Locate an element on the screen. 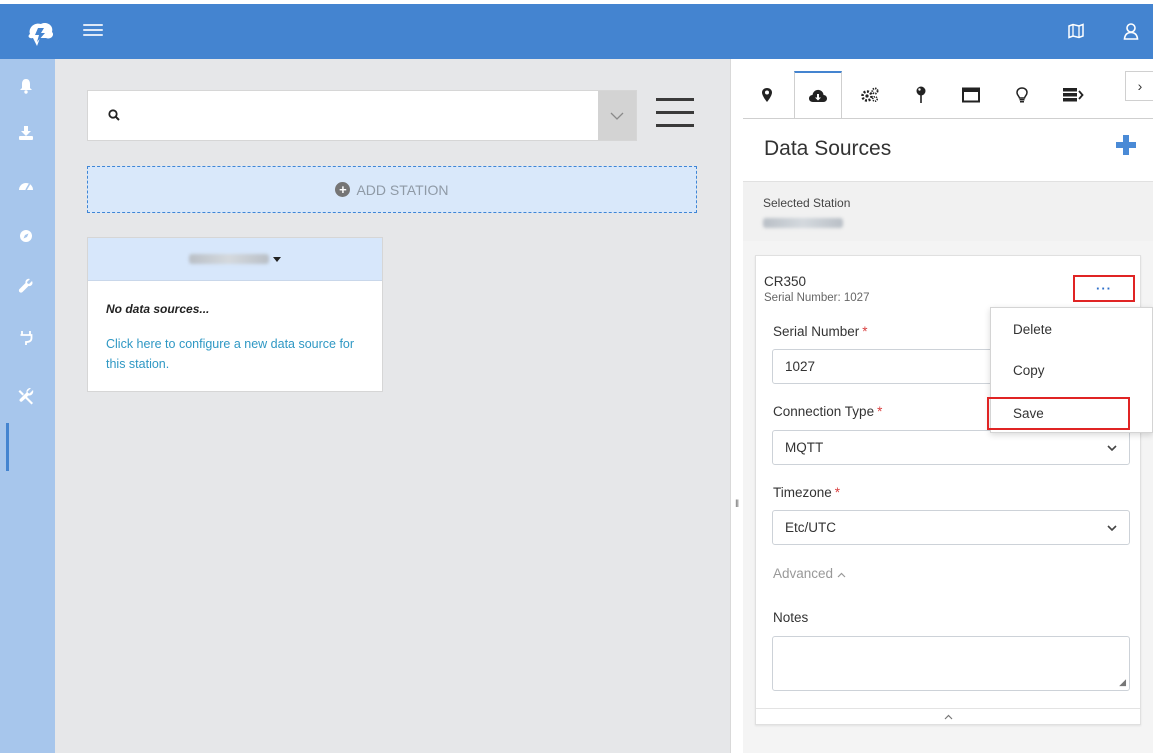 Image resolution: width=1153 pixels, height=753 pixels. menu-item-save: Save is located at coordinates (1058, 413).